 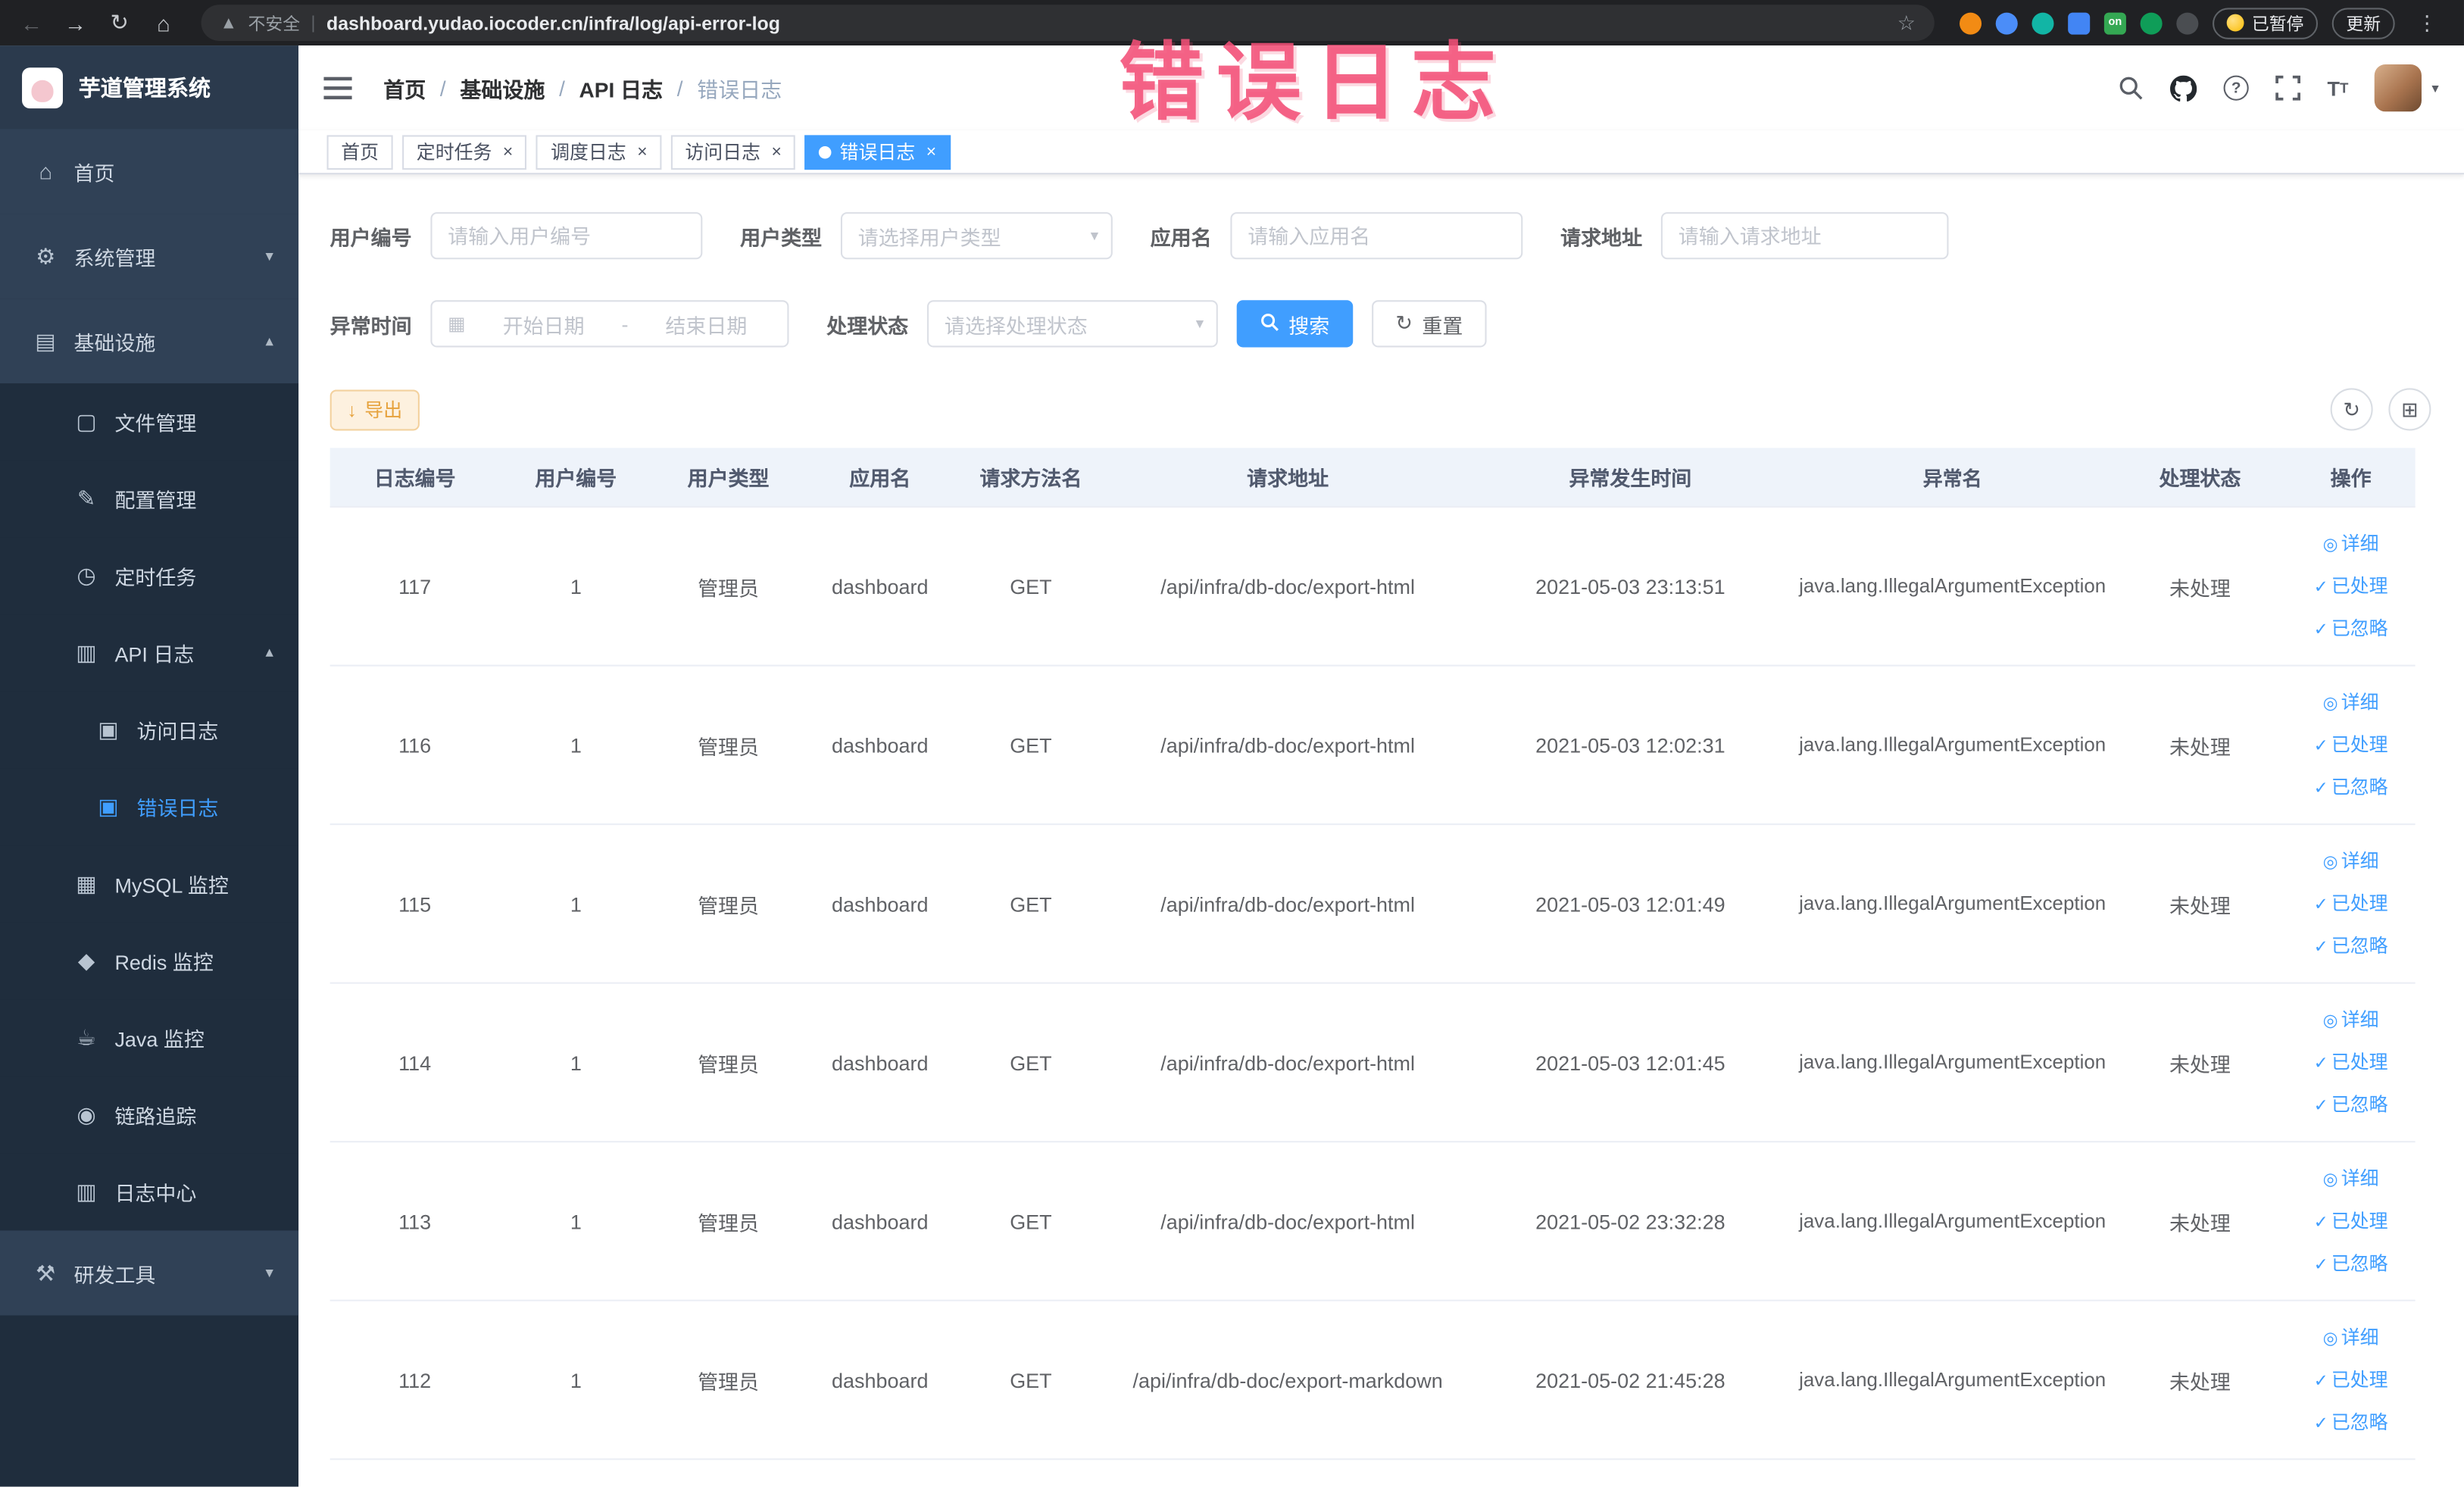 What do you see at coordinates (2427, 22) in the screenshot?
I see `browser-menu-icon: ⋮` at bounding box center [2427, 22].